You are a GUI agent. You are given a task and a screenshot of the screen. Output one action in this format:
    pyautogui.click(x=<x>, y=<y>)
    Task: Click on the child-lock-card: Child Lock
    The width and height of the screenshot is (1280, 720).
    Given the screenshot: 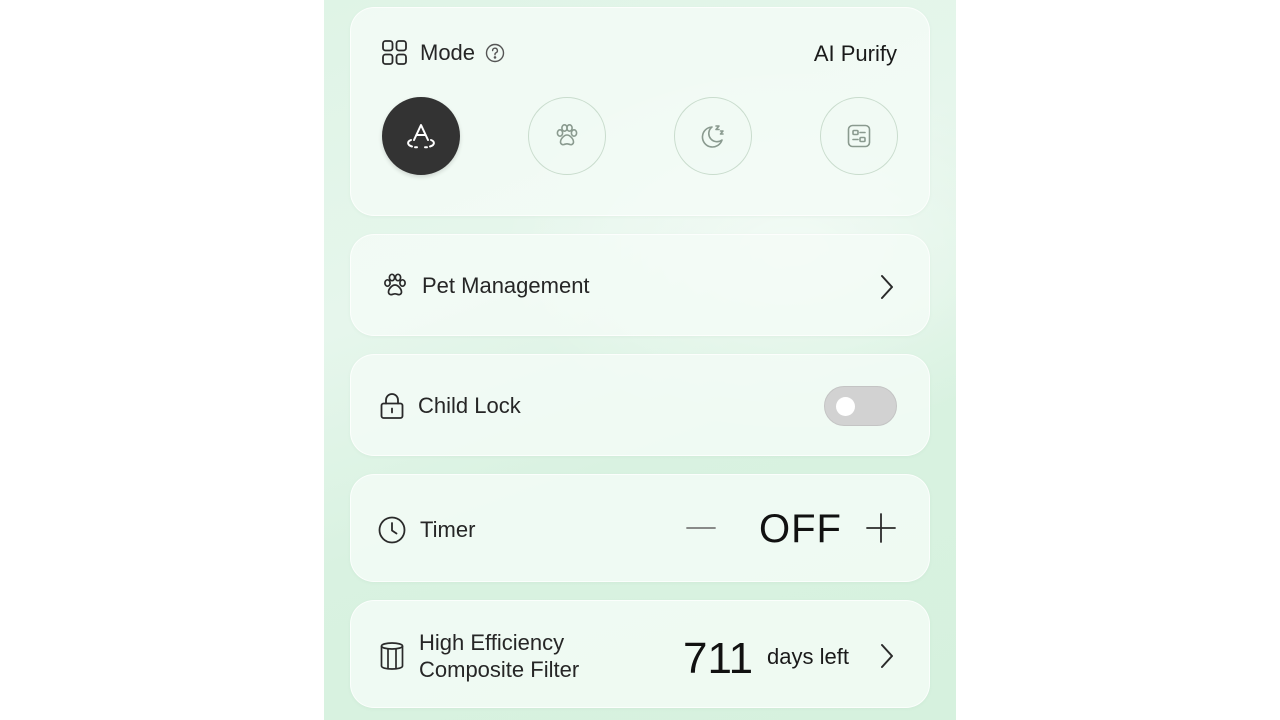 What is the action you would take?
    pyautogui.click(x=640, y=405)
    